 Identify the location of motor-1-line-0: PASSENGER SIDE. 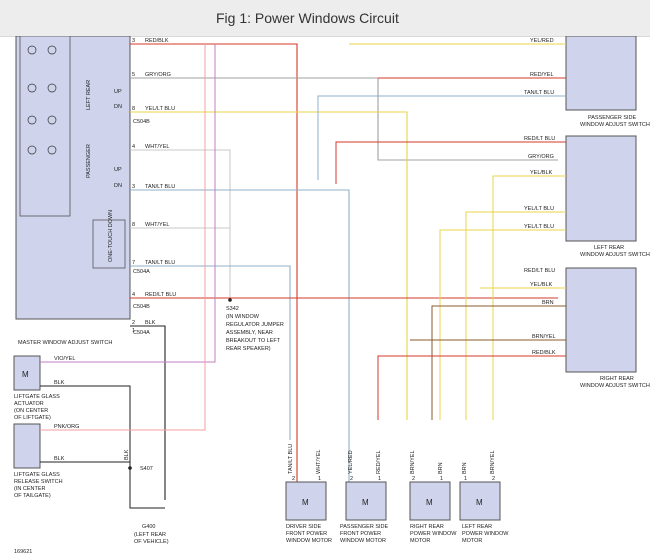
(364, 527).